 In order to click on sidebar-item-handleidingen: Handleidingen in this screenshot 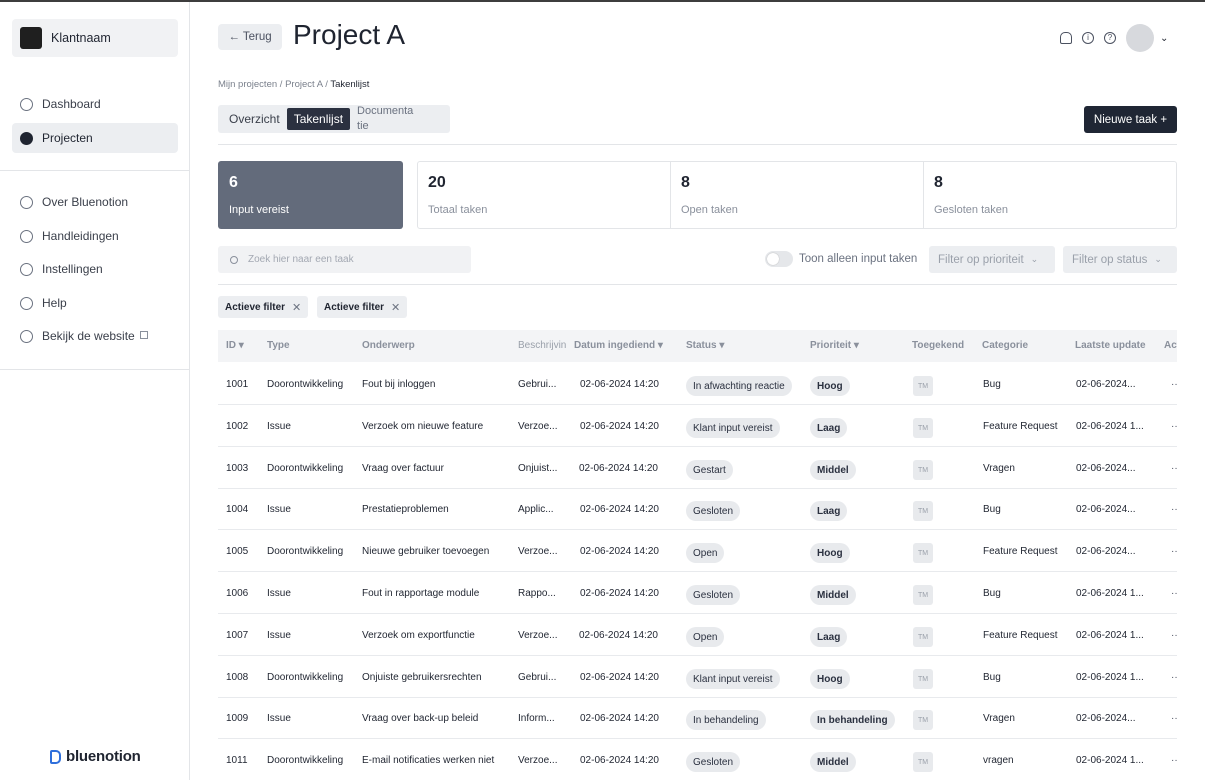, I will do `click(95, 236)`.